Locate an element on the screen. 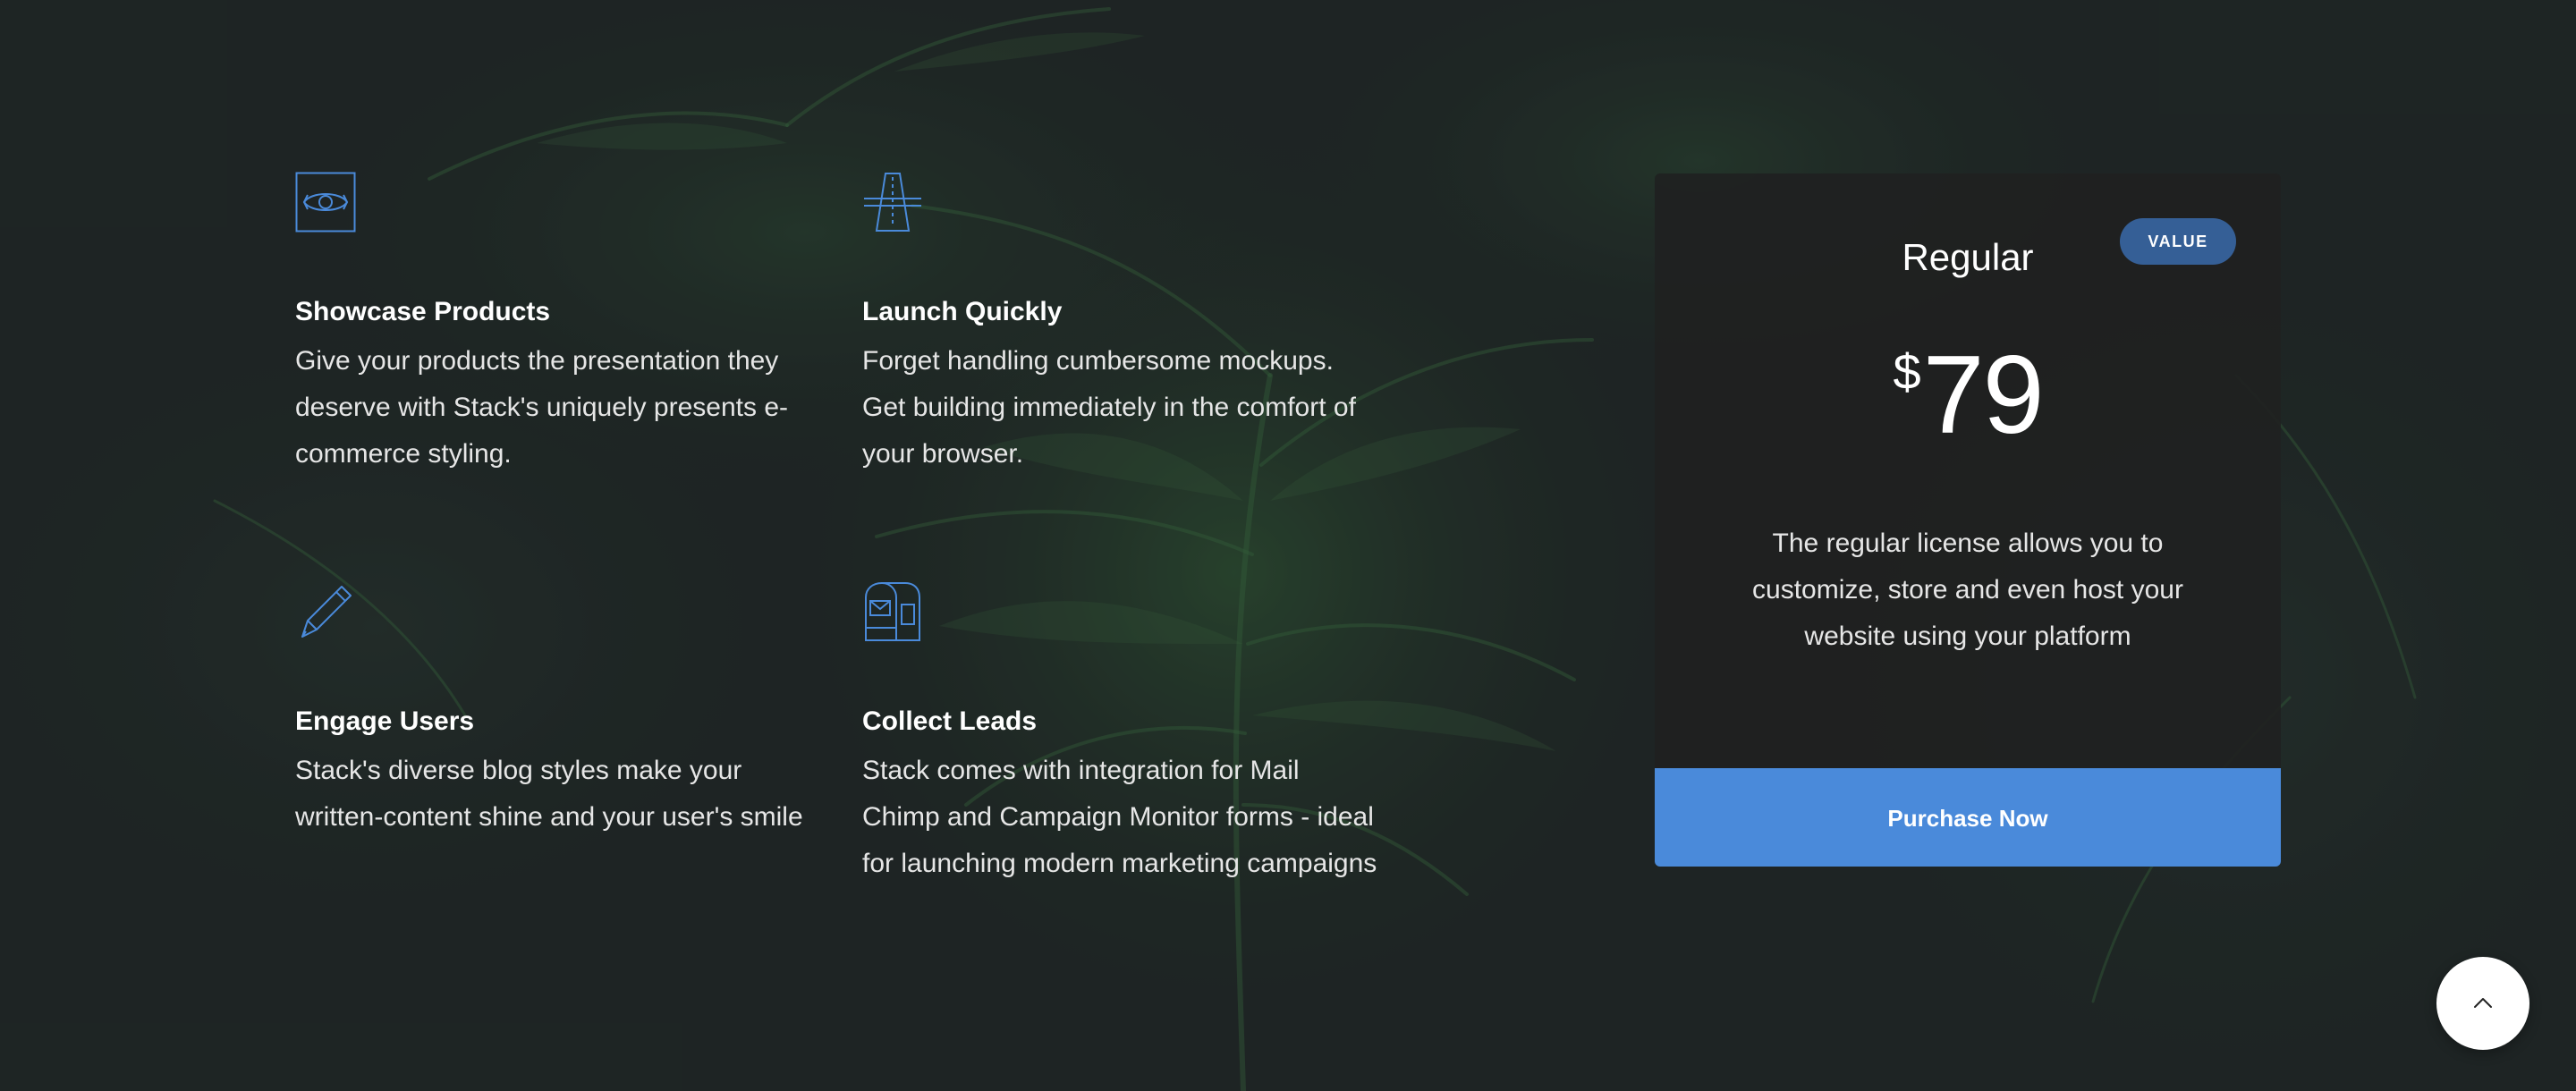 This screenshot has width=2576, height=1091. plan-price: $79 is located at coordinates (1968, 395).